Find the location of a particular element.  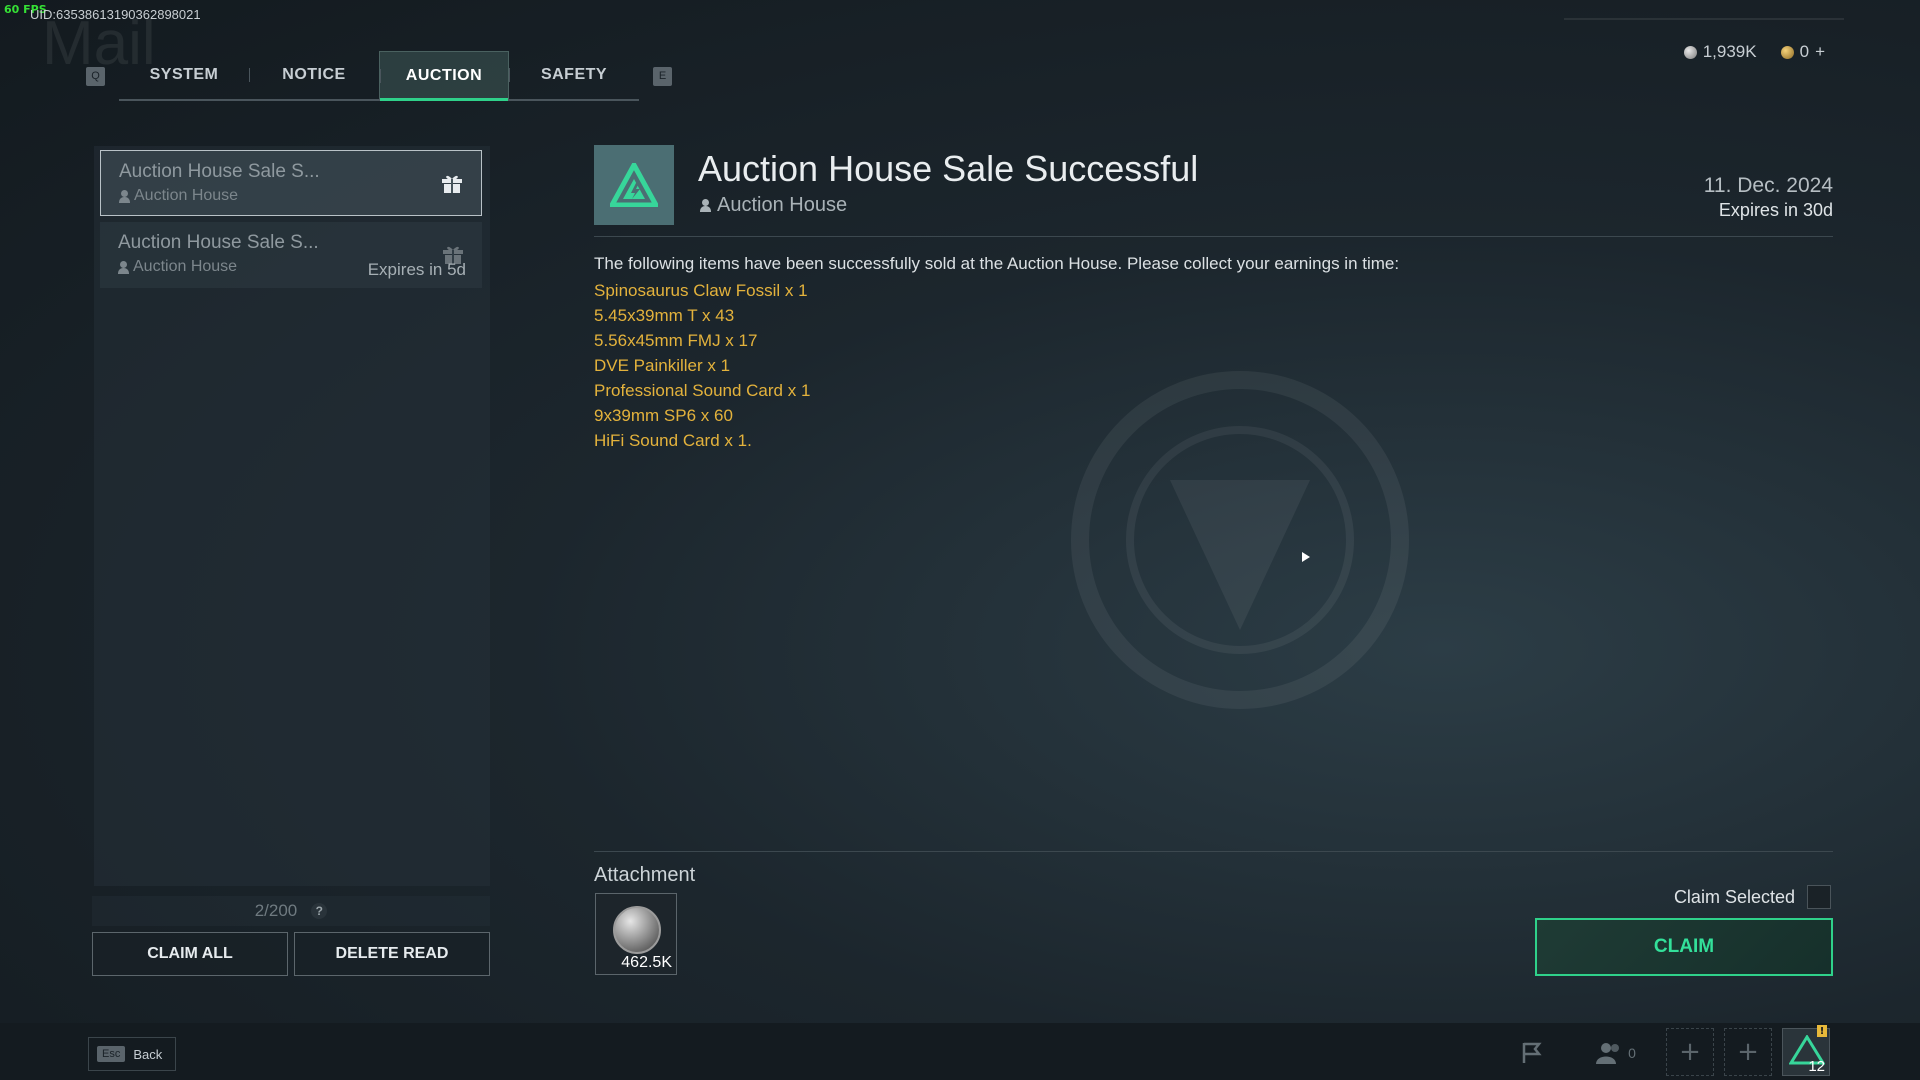

claim-all-button: CLAIM ALL is located at coordinates (190, 954).